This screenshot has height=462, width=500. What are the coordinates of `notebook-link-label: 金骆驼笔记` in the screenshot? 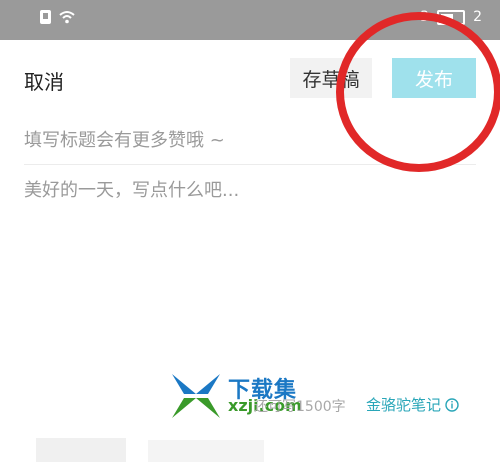 It's located at (404, 405).